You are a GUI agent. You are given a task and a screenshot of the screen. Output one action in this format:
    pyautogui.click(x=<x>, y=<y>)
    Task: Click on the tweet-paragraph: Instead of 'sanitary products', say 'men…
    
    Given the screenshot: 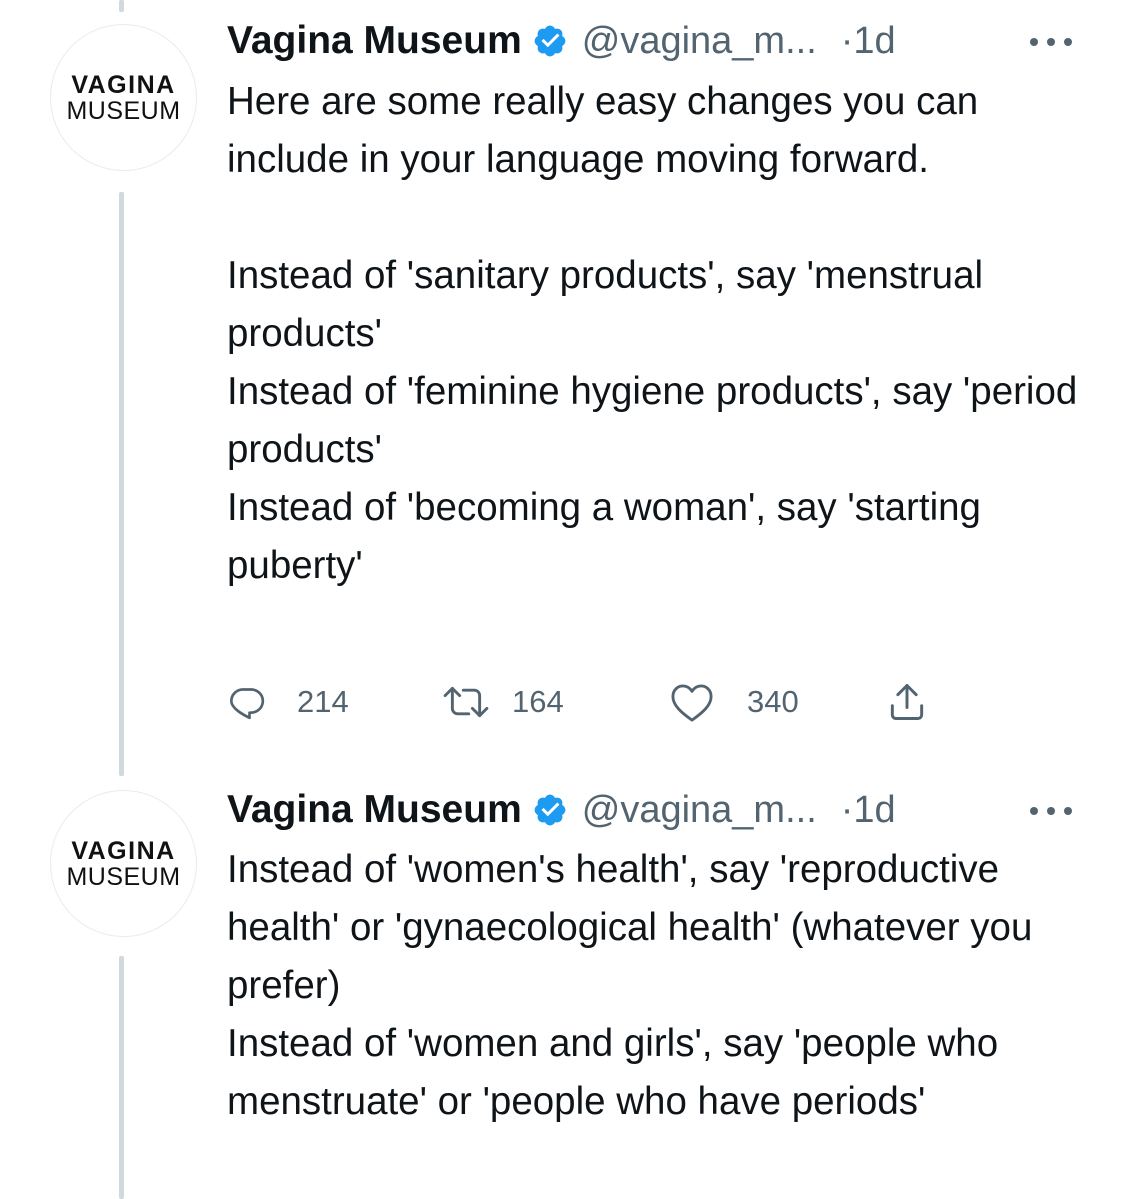 What is the action you would take?
    pyautogui.click(x=605, y=304)
    